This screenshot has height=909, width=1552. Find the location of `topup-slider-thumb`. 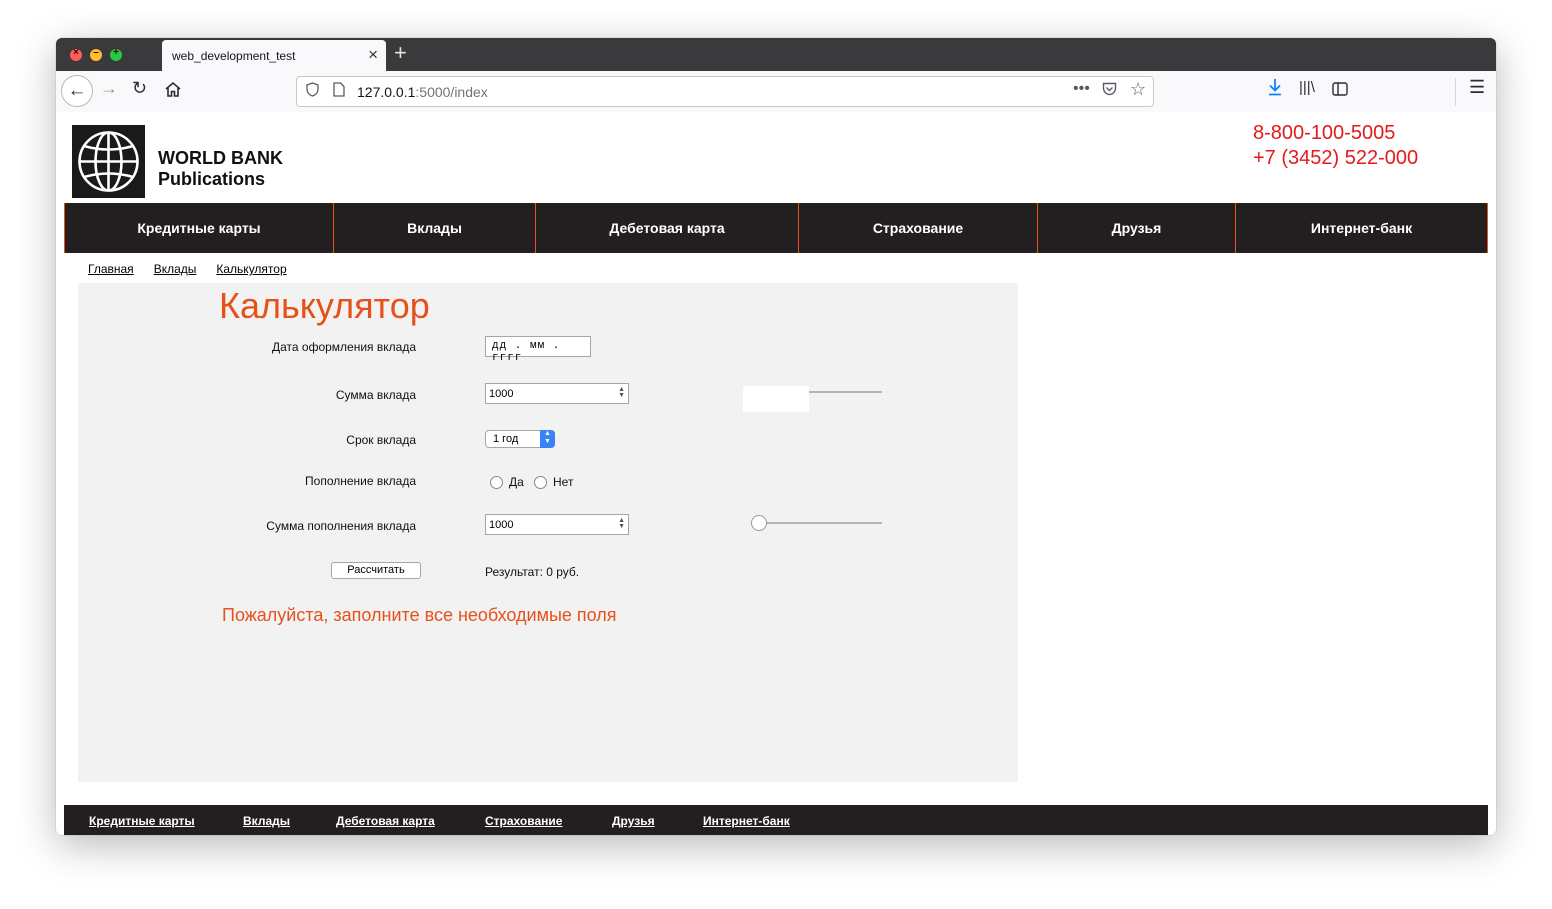

topup-slider-thumb is located at coordinates (759, 523).